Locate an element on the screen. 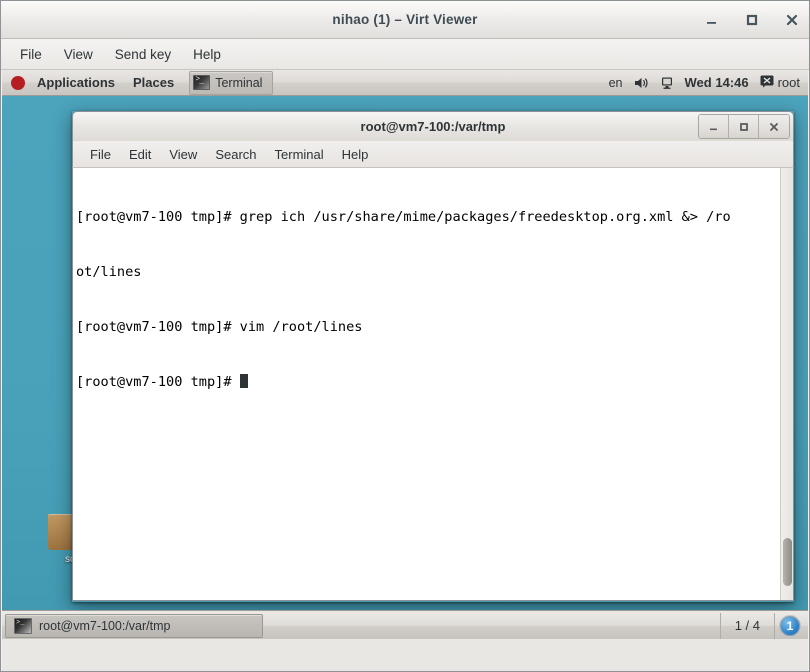  terminal-menu-search: Search is located at coordinates (235, 154).